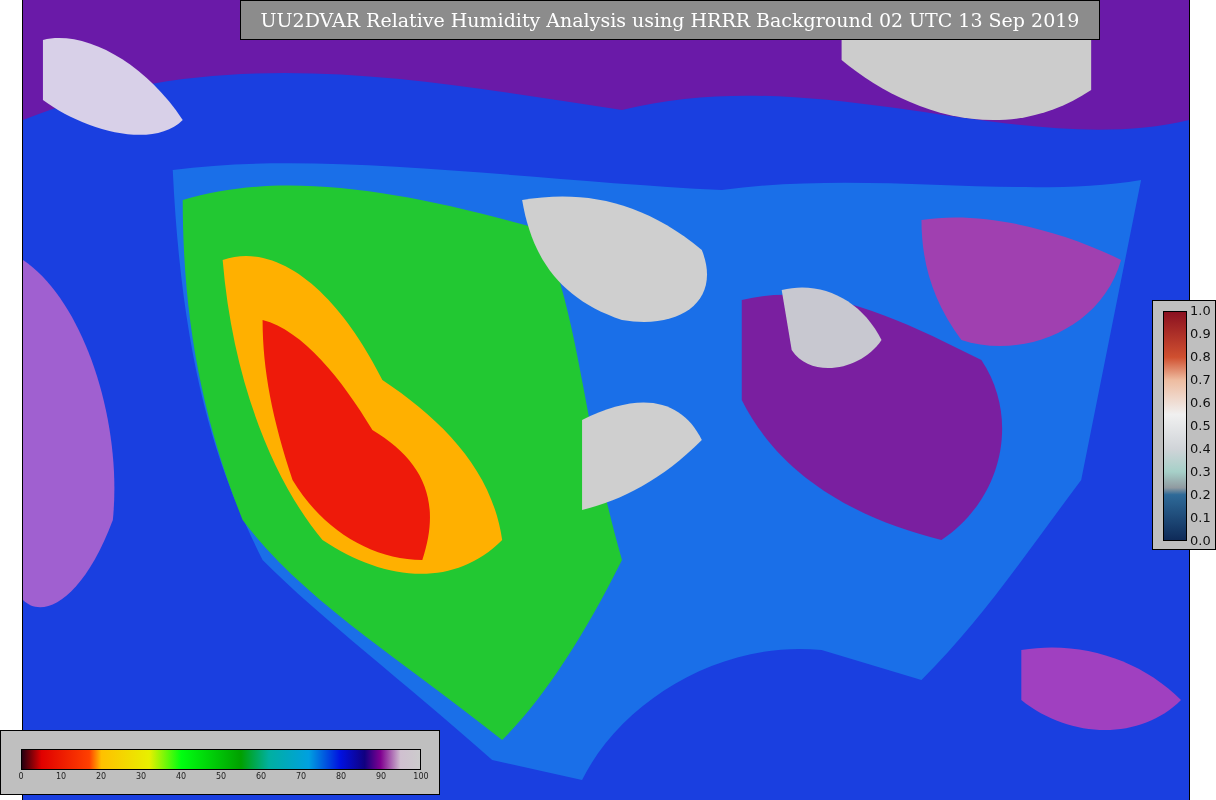 The width and height of the screenshot is (1216, 800). Describe the element at coordinates (1200, 426) in the screenshot. I see `colorbar-tick-label: 0.5` at that location.